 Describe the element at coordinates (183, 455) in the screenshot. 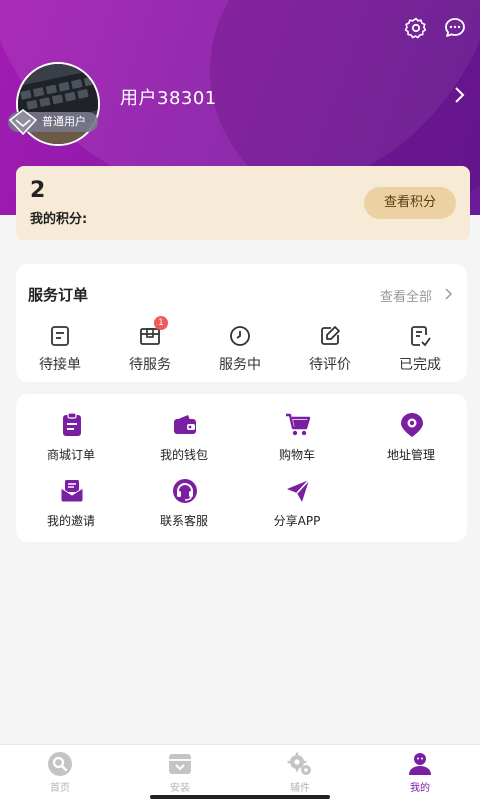

I see `tool-label: 我的钱包` at that location.